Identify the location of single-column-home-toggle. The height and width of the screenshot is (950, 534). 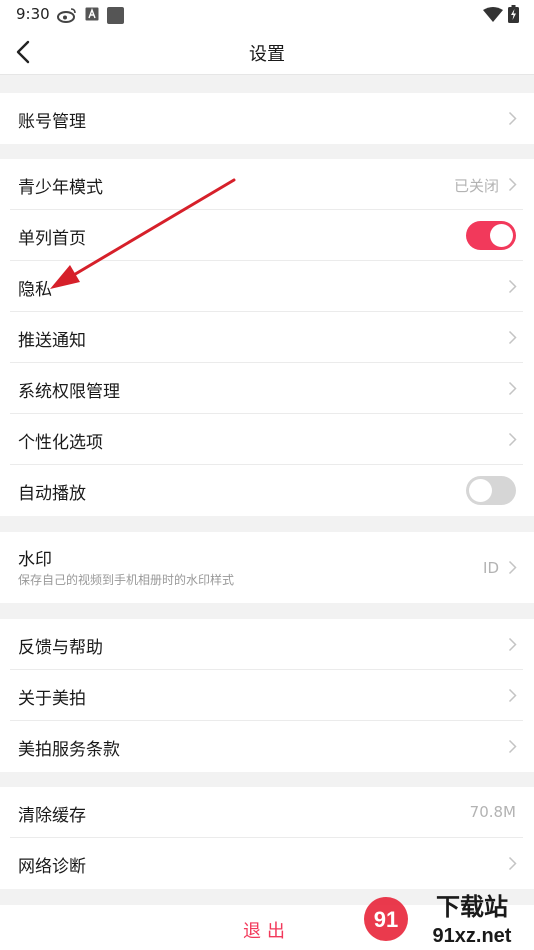
(491, 235).